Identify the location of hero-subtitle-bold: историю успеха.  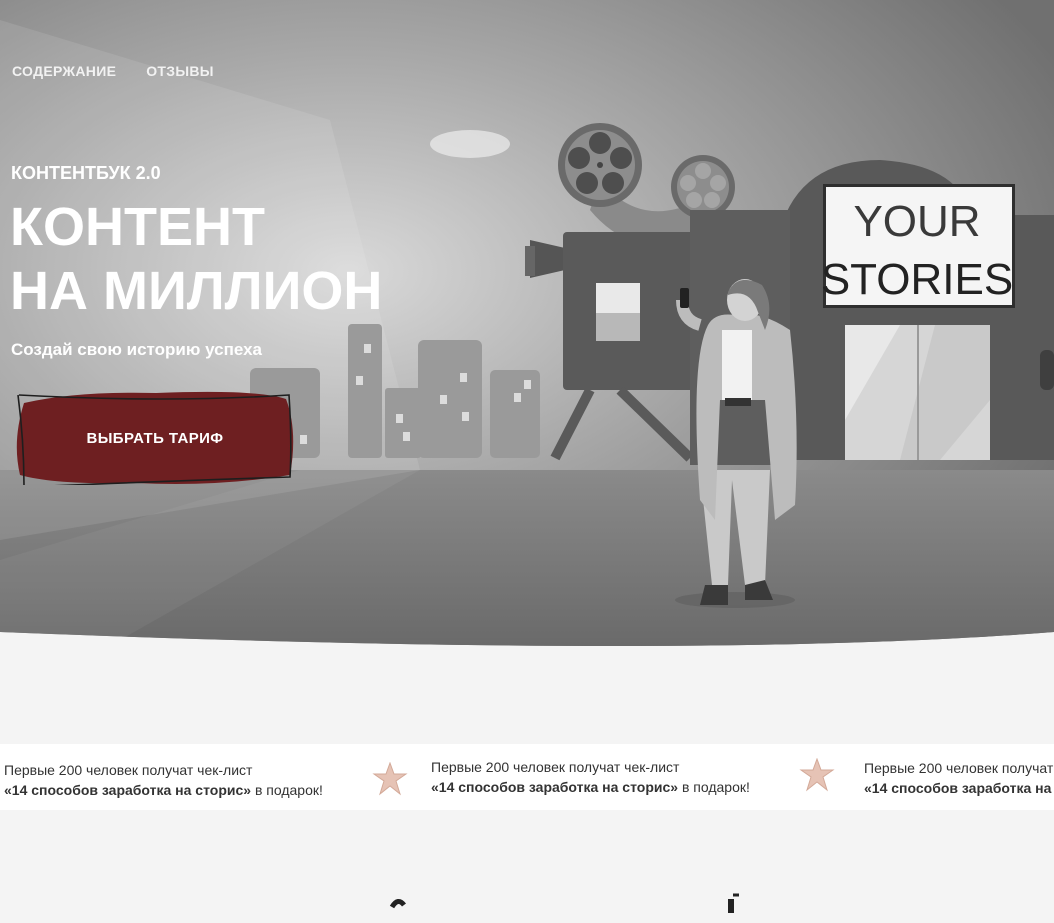
(194, 349).